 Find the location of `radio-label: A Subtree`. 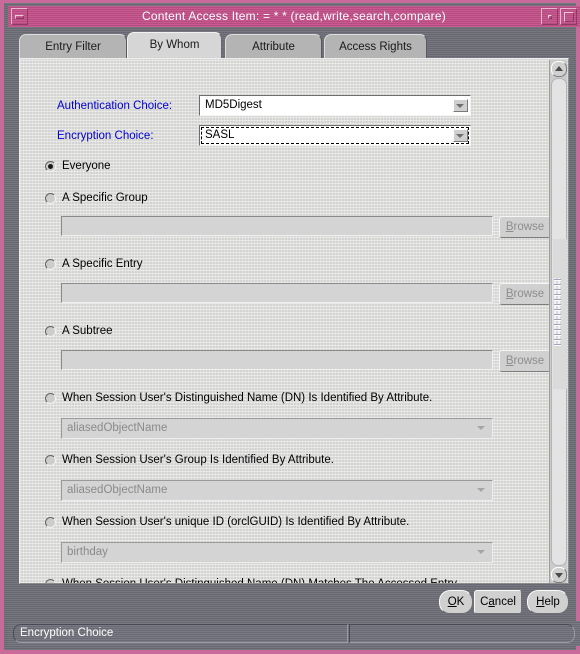

radio-label: A Subtree is located at coordinates (87, 331).